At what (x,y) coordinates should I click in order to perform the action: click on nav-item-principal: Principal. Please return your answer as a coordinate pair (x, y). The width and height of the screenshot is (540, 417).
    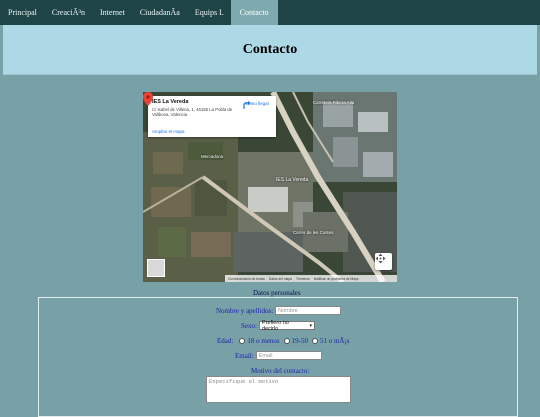
    Looking at the image, I should click on (22, 12).